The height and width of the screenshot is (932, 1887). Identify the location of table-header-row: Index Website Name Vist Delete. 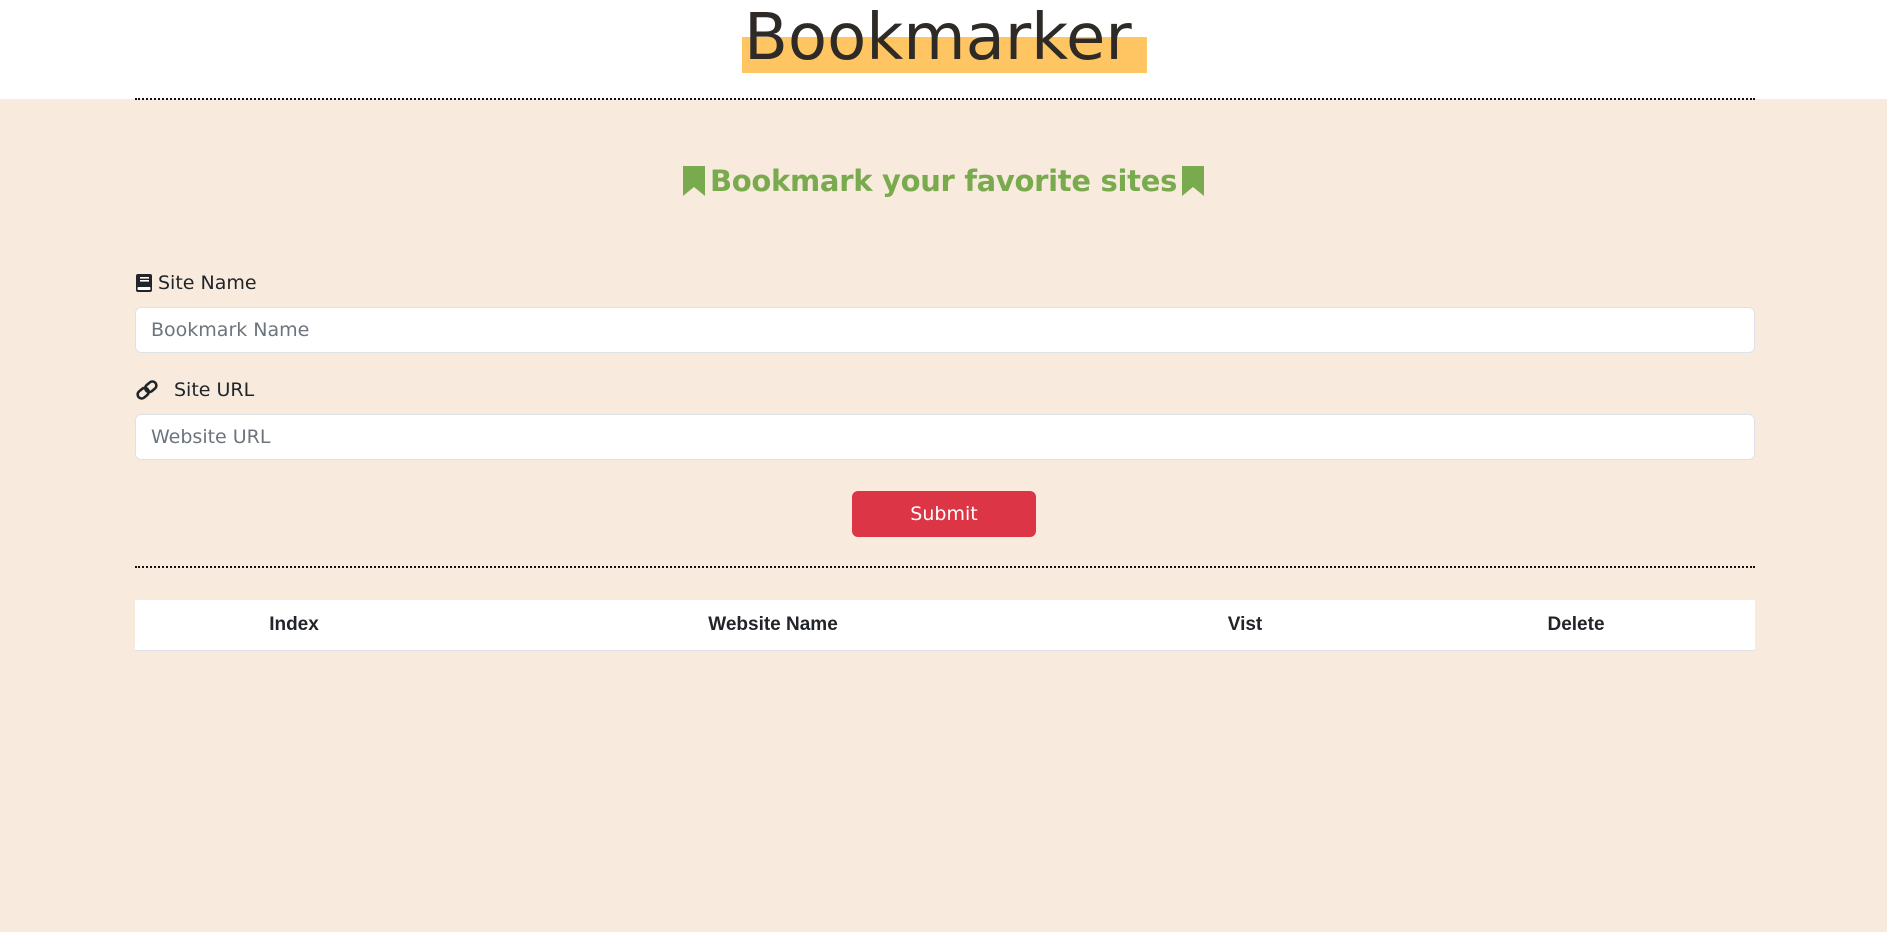
(945, 625).